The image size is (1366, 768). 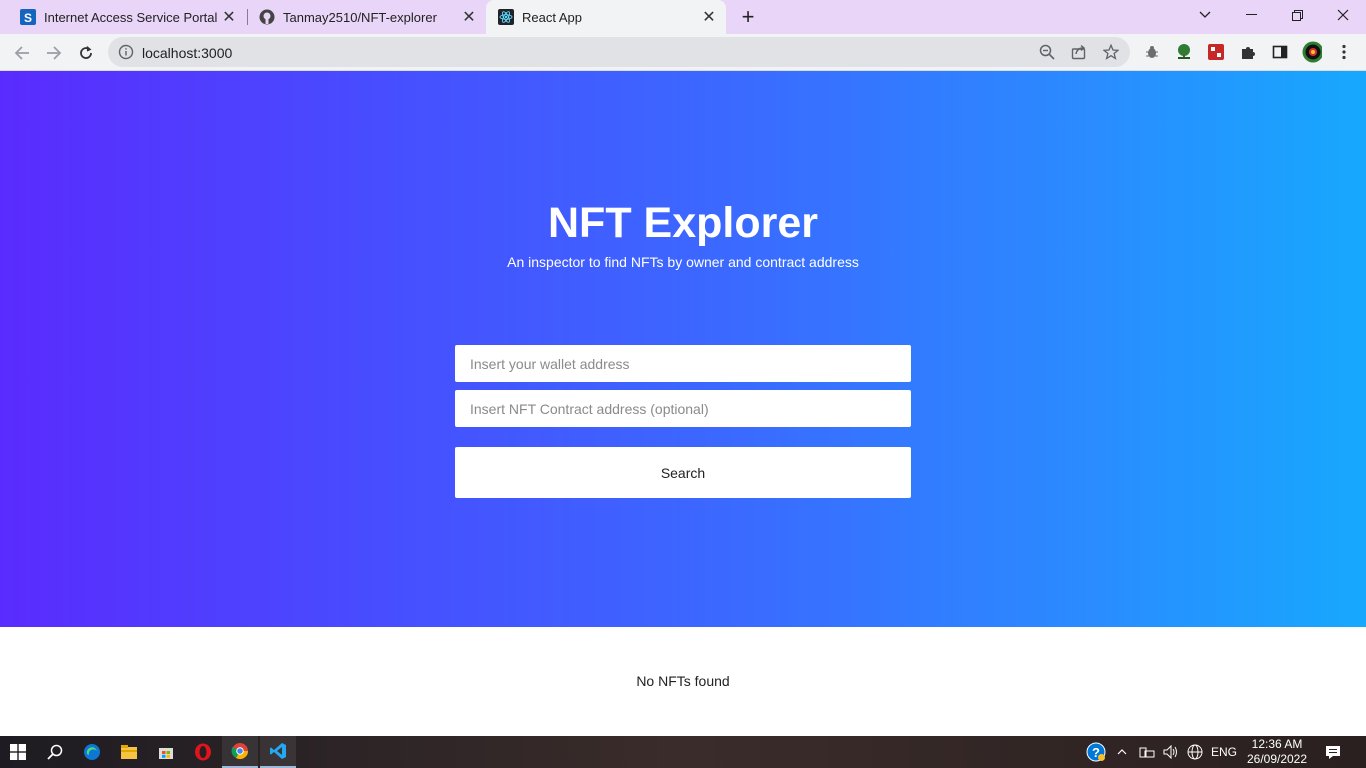 I want to click on help-icon: ?, so click(x=1096, y=752).